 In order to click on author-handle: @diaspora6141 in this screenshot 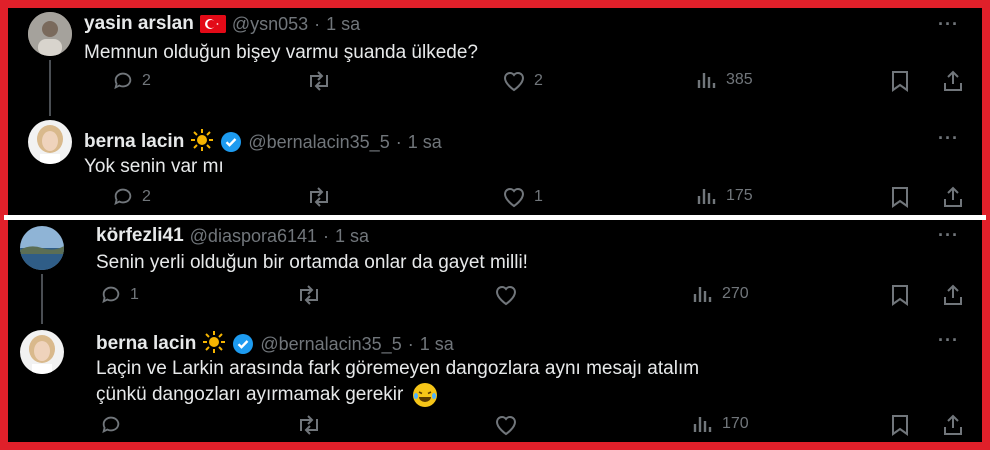, I will do `click(253, 236)`.